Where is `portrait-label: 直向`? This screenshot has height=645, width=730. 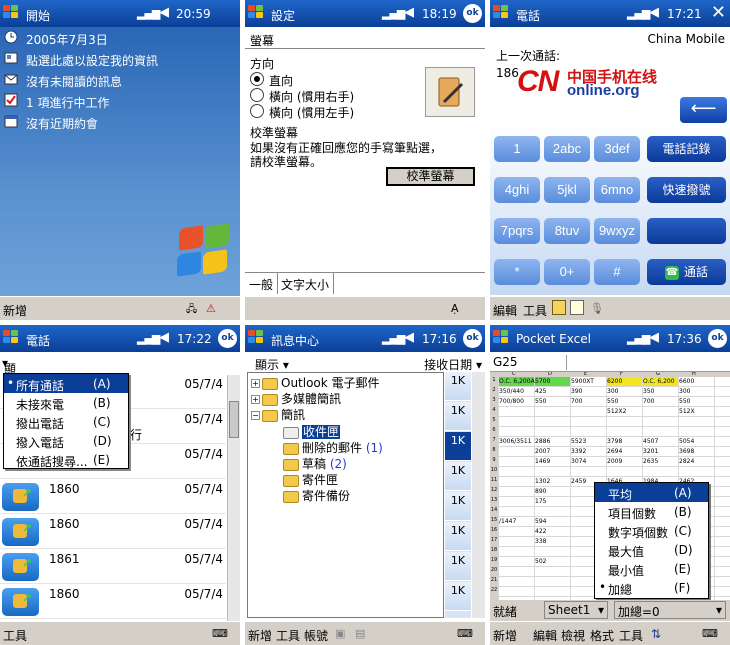
portrait-label: 直向 is located at coordinates (281, 80).